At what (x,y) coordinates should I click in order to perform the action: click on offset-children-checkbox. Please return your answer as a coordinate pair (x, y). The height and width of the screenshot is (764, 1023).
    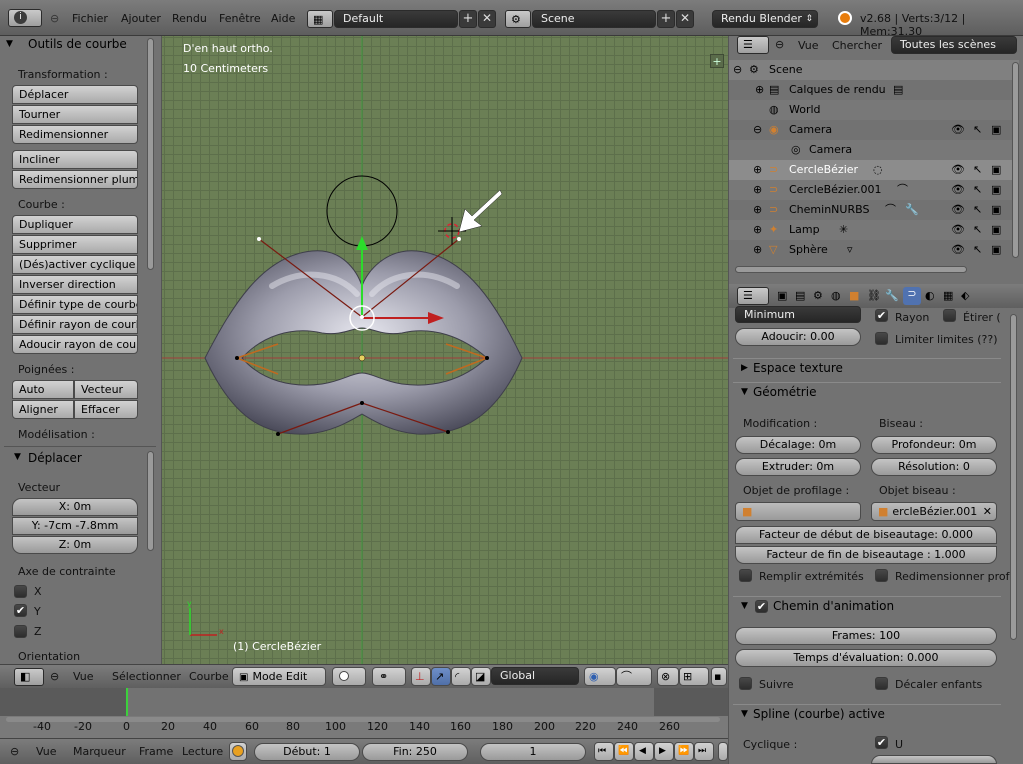
    Looking at the image, I should click on (881, 683).